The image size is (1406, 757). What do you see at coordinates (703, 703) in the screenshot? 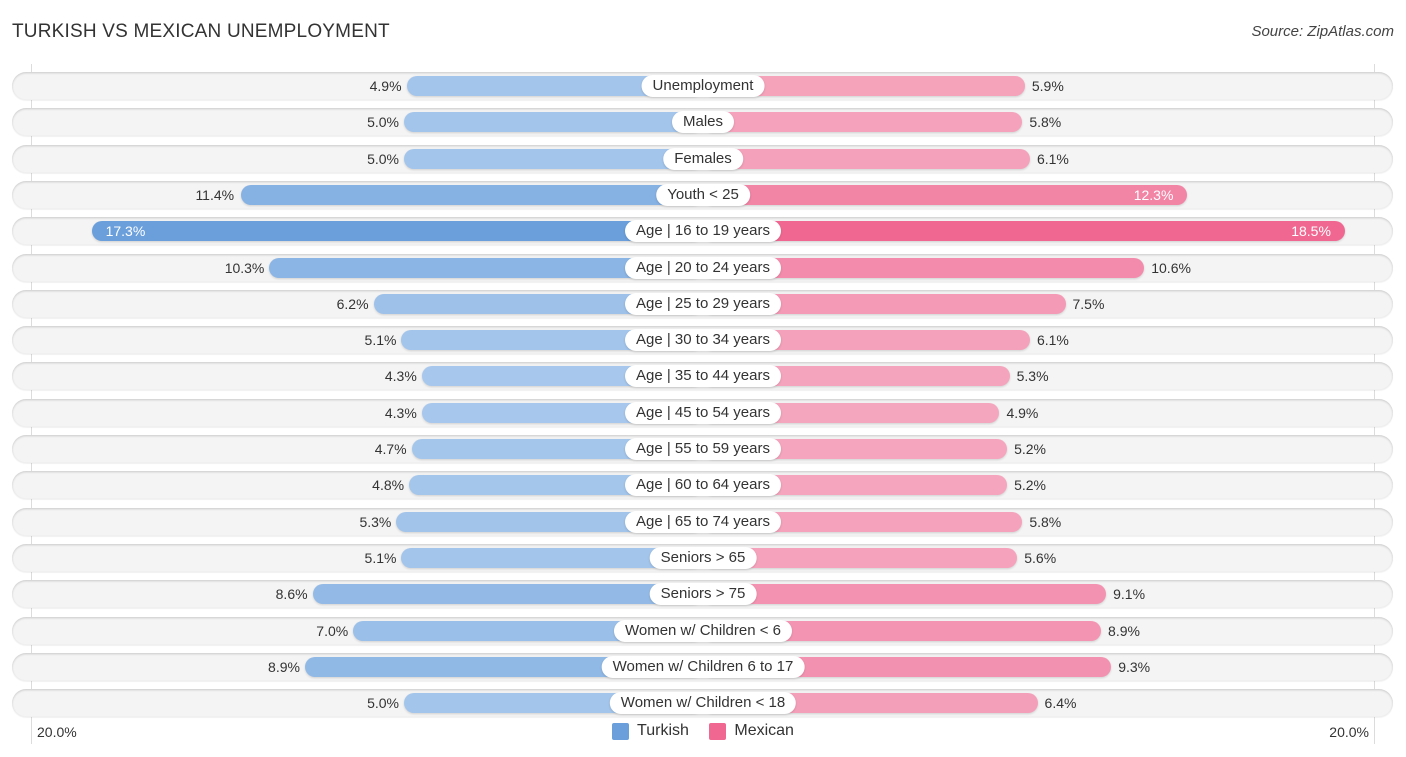
I see `category-label: Women w/ Children < 18` at bounding box center [703, 703].